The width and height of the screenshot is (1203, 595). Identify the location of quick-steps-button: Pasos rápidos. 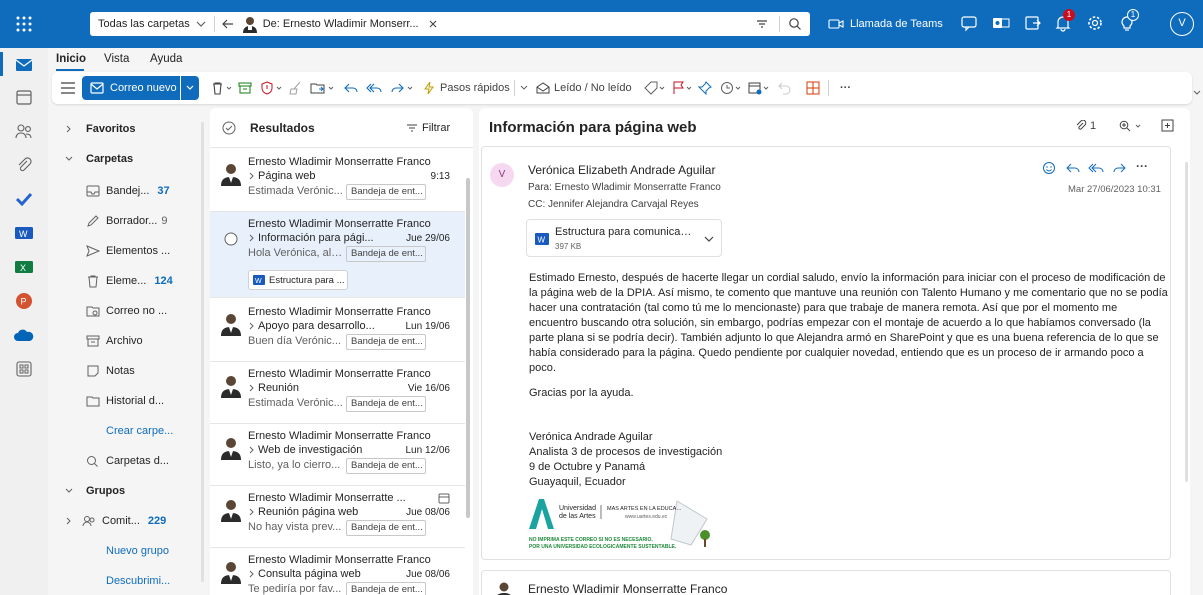
(475, 88).